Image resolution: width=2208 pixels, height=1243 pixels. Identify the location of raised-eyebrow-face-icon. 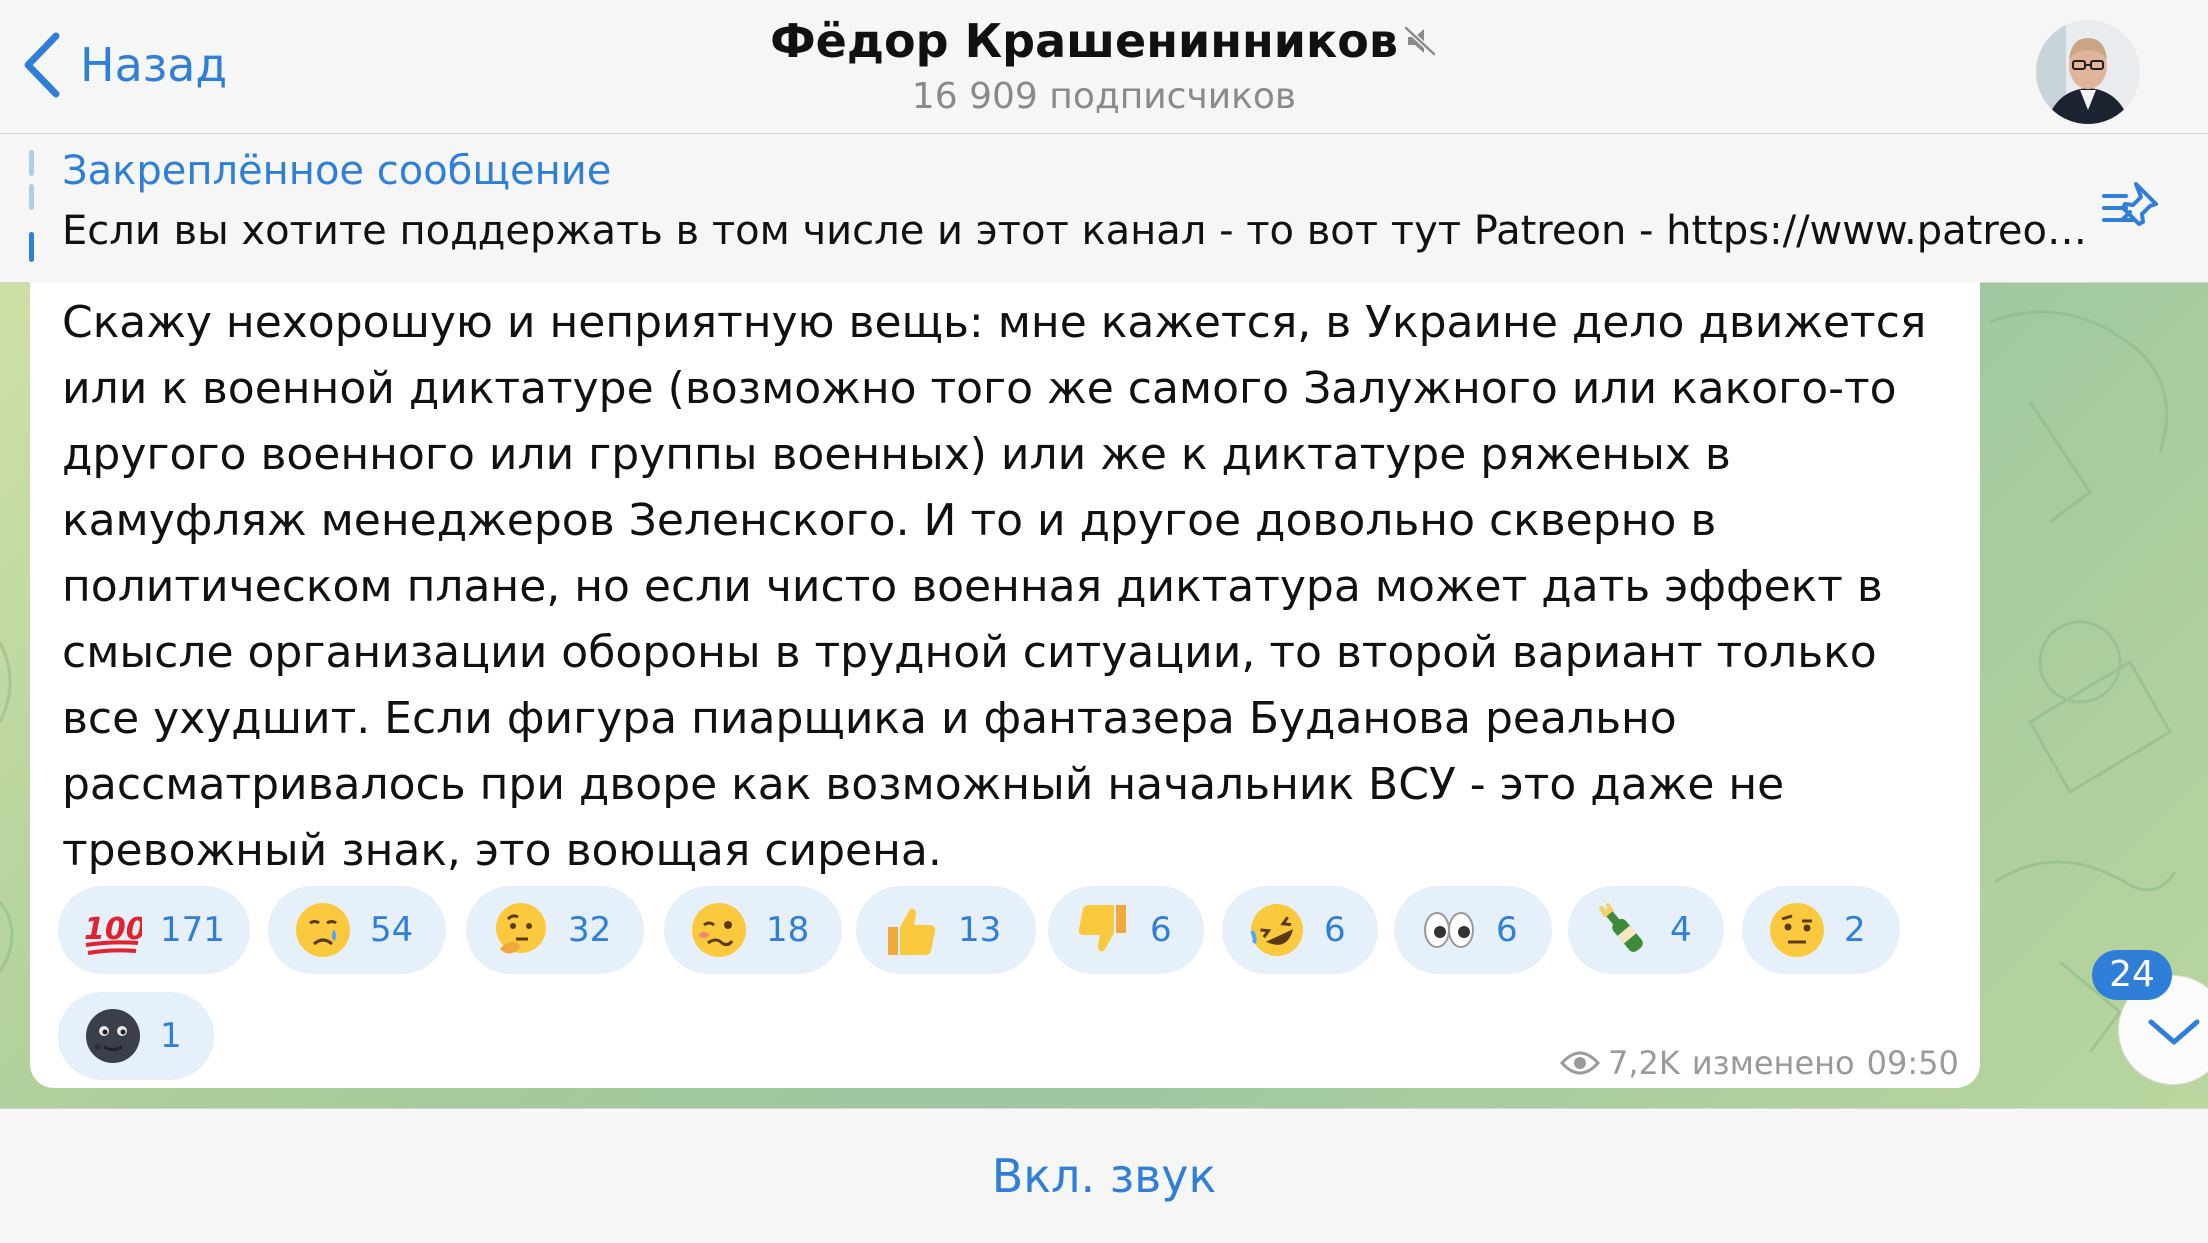
(1797, 930).